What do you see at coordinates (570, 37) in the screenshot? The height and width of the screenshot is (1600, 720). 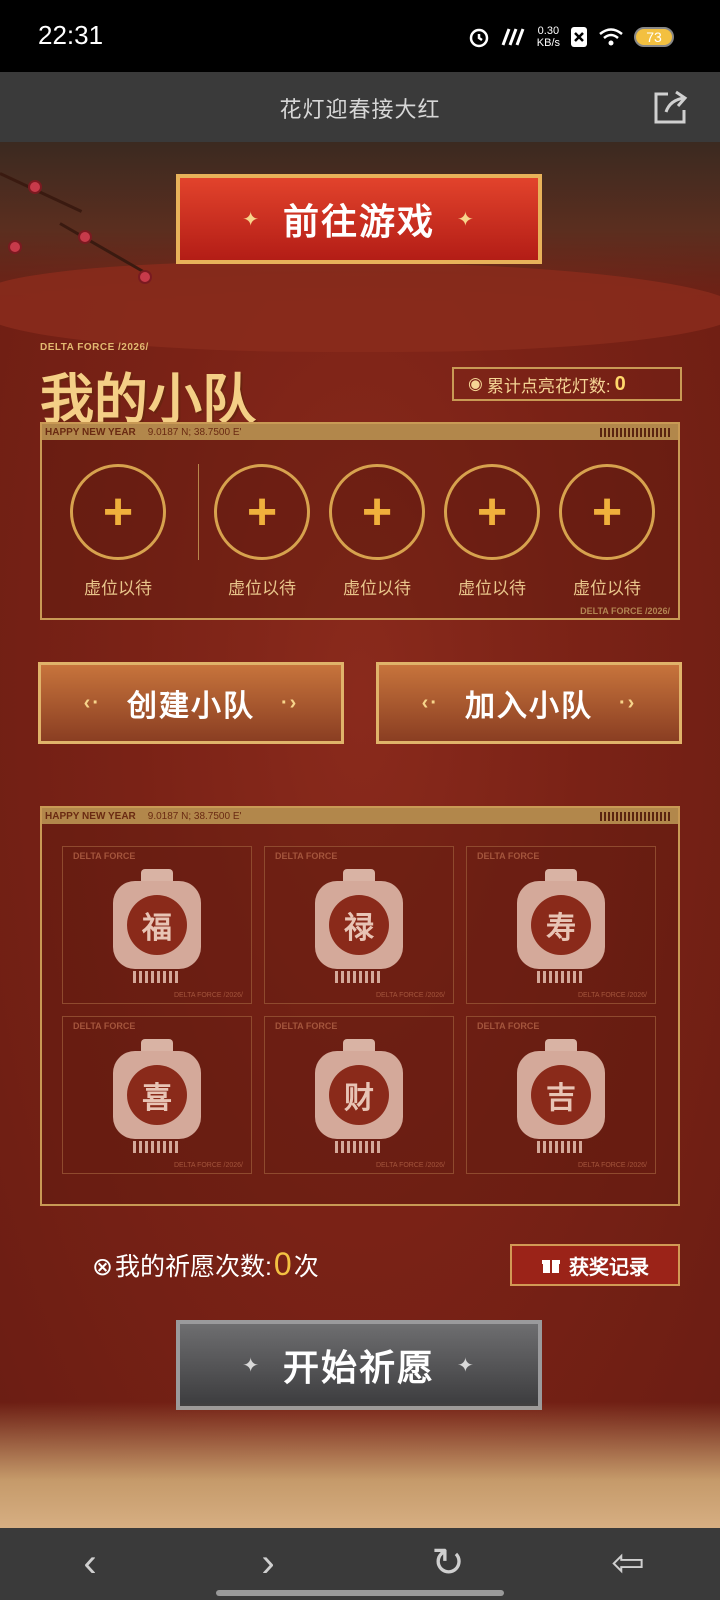 I see `status-icons: 0.30 KB/s 73` at bounding box center [570, 37].